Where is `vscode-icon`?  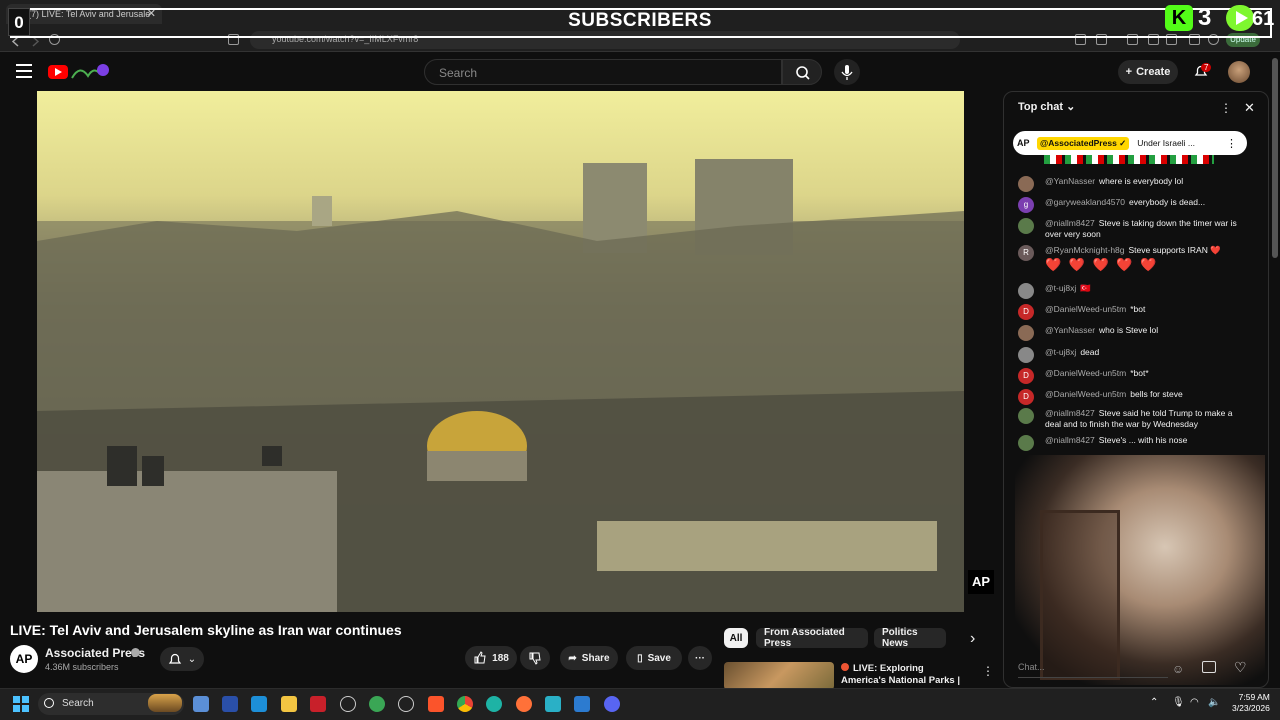 vscode-icon is located at coordinates (582, 704).